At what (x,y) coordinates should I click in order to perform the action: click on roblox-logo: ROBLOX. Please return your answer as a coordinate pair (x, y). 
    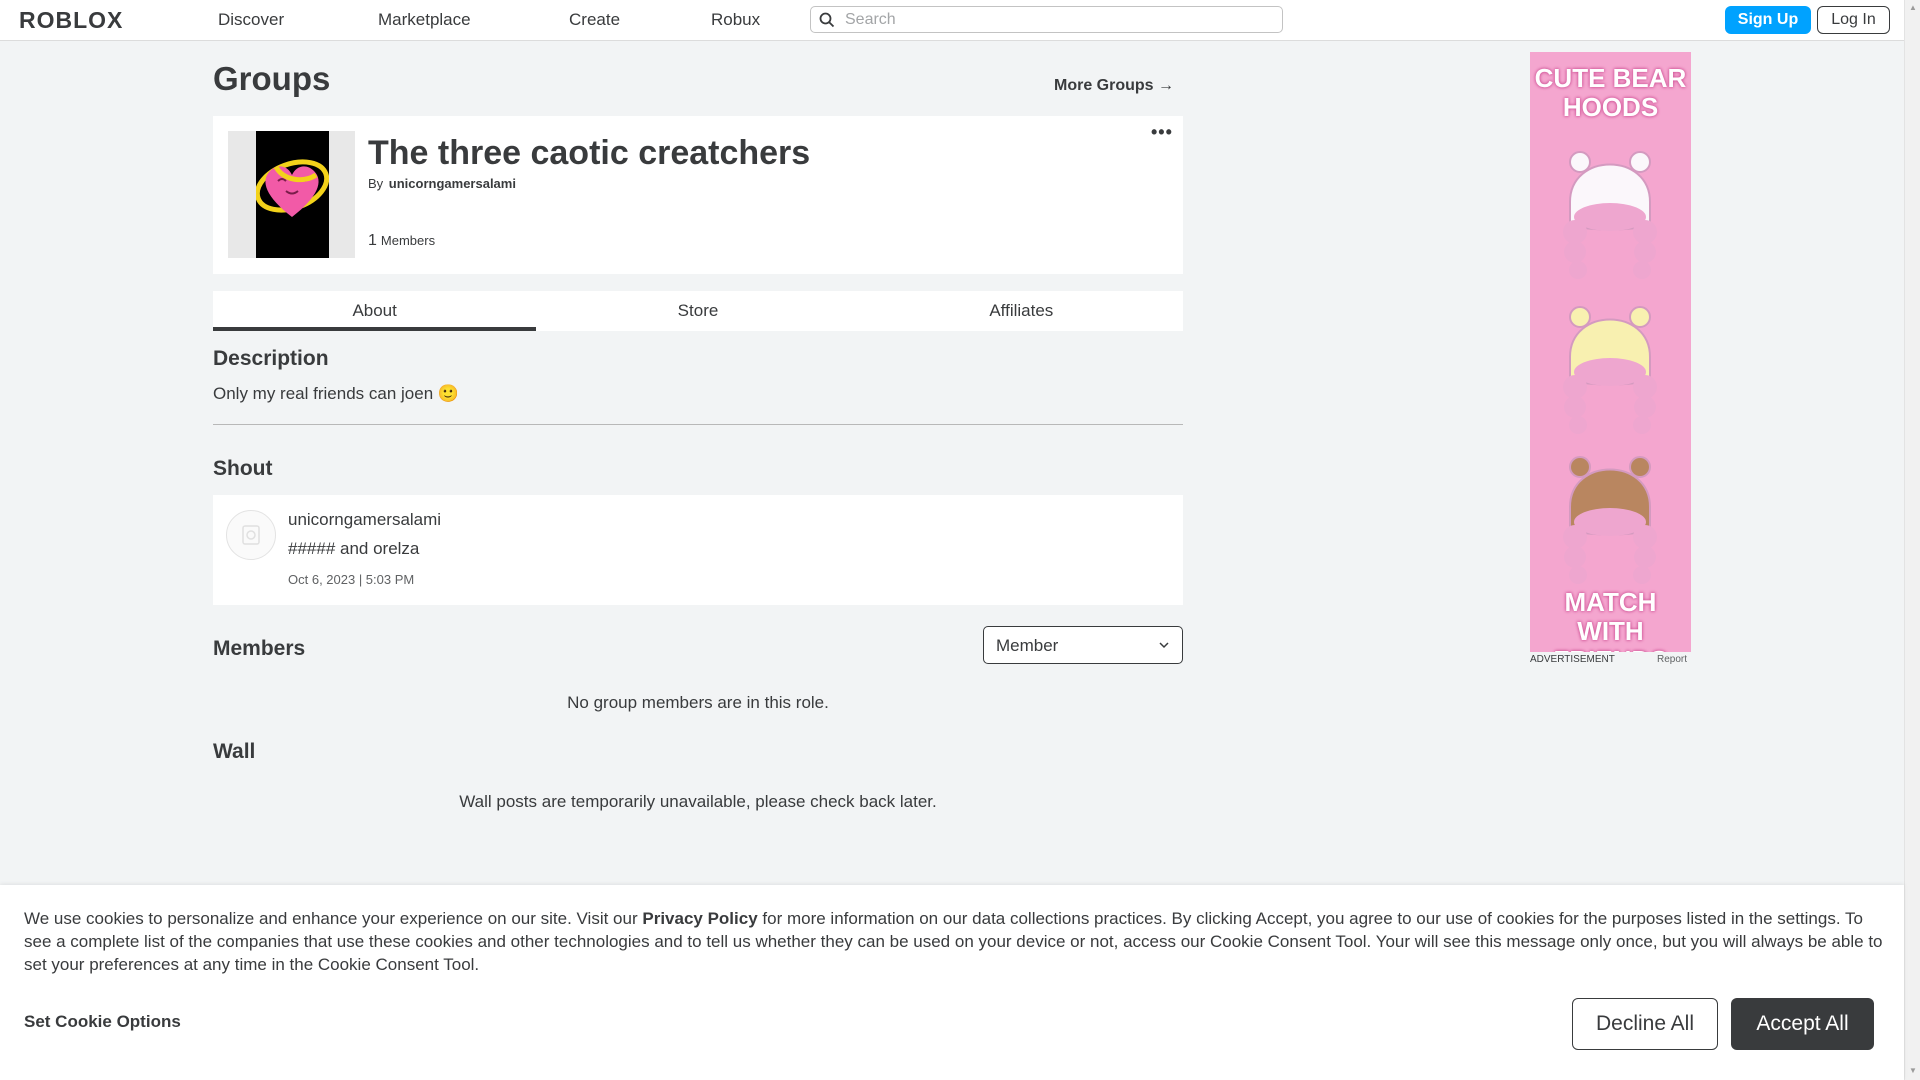
    Looking at the image, I should click on (71, 20).